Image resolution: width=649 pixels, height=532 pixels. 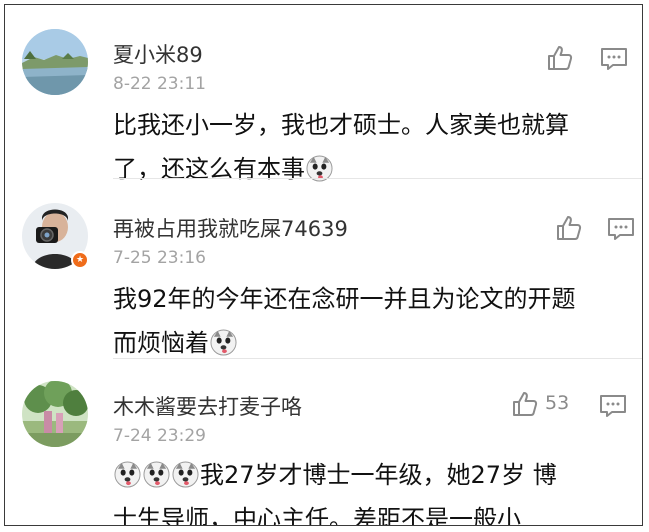 I want to click on comment-text-line: 我92年的今年还在念研一并且为论文的开题, so click(x=344, y=299).